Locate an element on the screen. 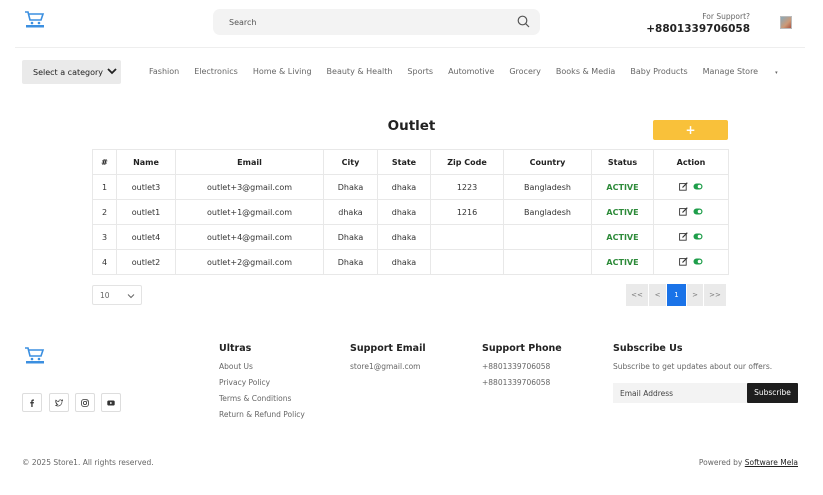 This screenshot has width=823, height=495. add-outlet-button: + is located at coordinates (690, 130).